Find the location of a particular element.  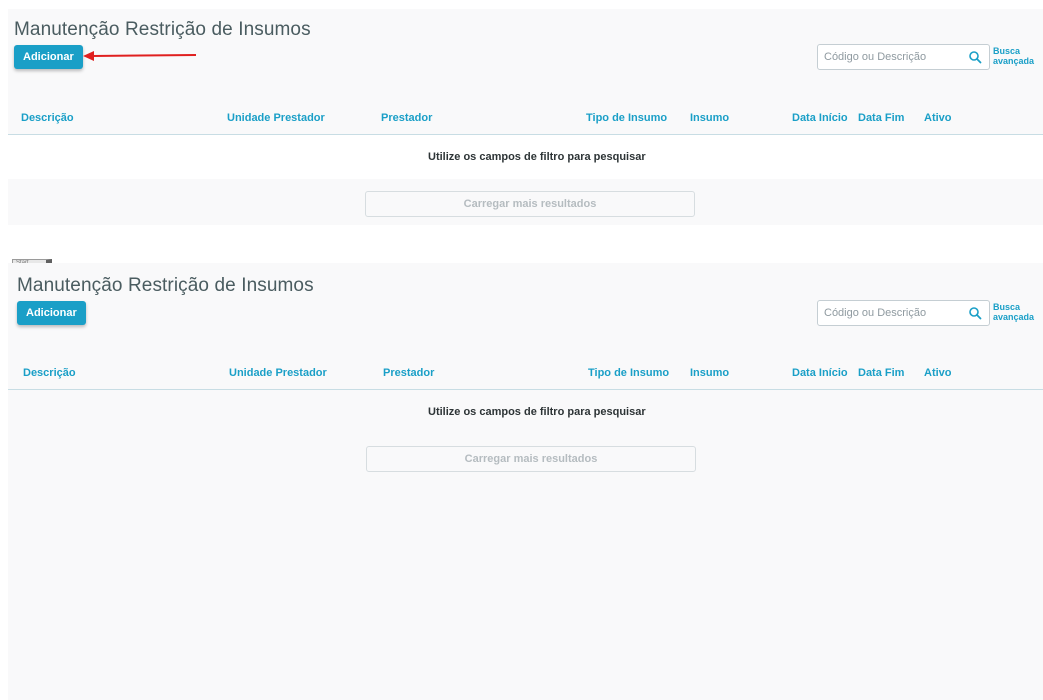

annotation-arrow-icon is located at coordinates (140, 56).